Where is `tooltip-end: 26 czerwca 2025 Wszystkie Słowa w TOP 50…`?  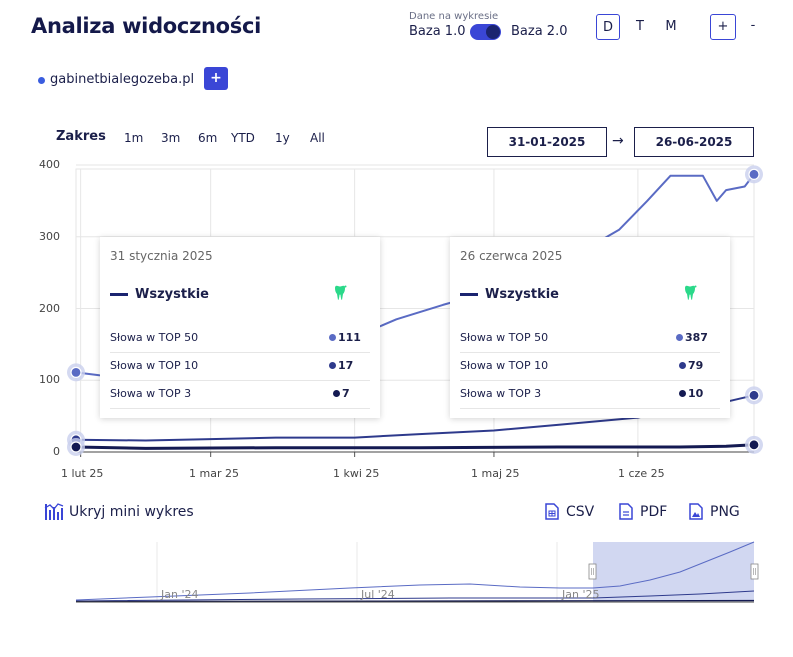
tooltip-end: 26 czerwca 2025 Wszystkie Słowa w TOP 50… is located at coordinates (590, 327).